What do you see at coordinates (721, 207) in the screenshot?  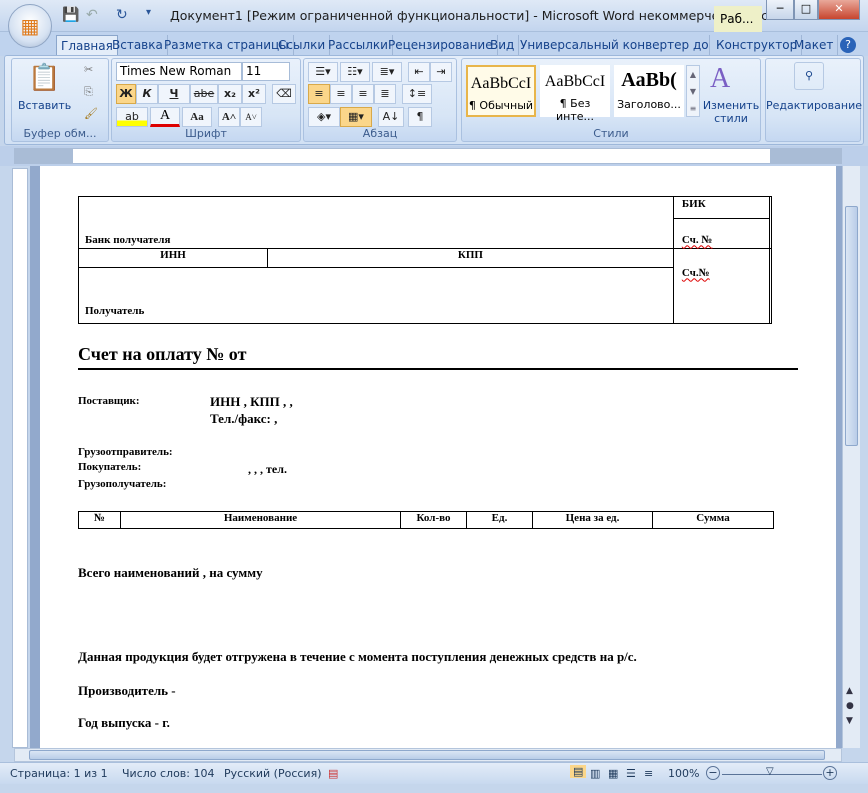 I see `bik-label: БИК` at bounding box center [721, 207].